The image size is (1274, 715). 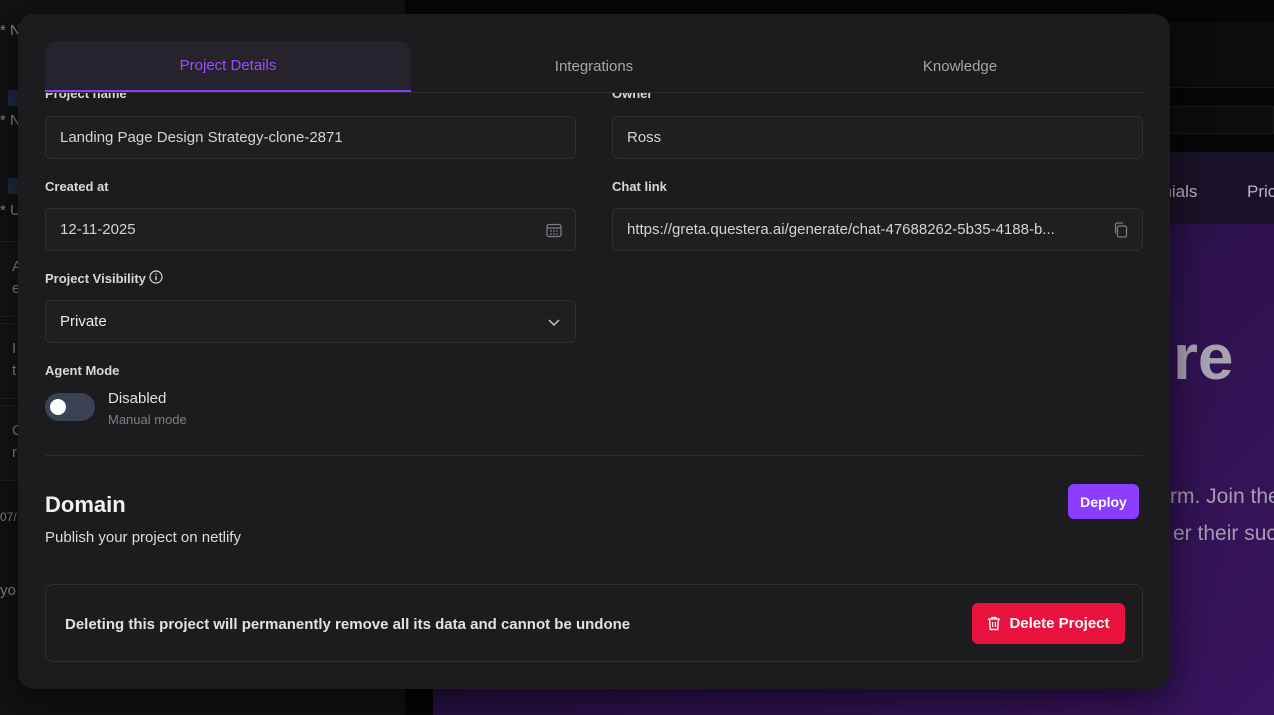 I want to click on visibility-label: Project Visibility, so click(x=95, y=278).